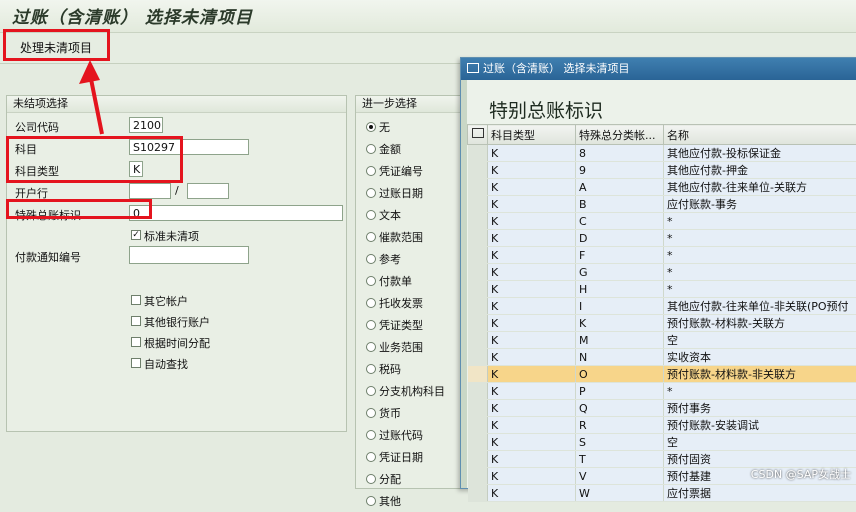 This screenshot has width=856, height=512. I want to click on company-code-input: 2100, so click(146, 125).